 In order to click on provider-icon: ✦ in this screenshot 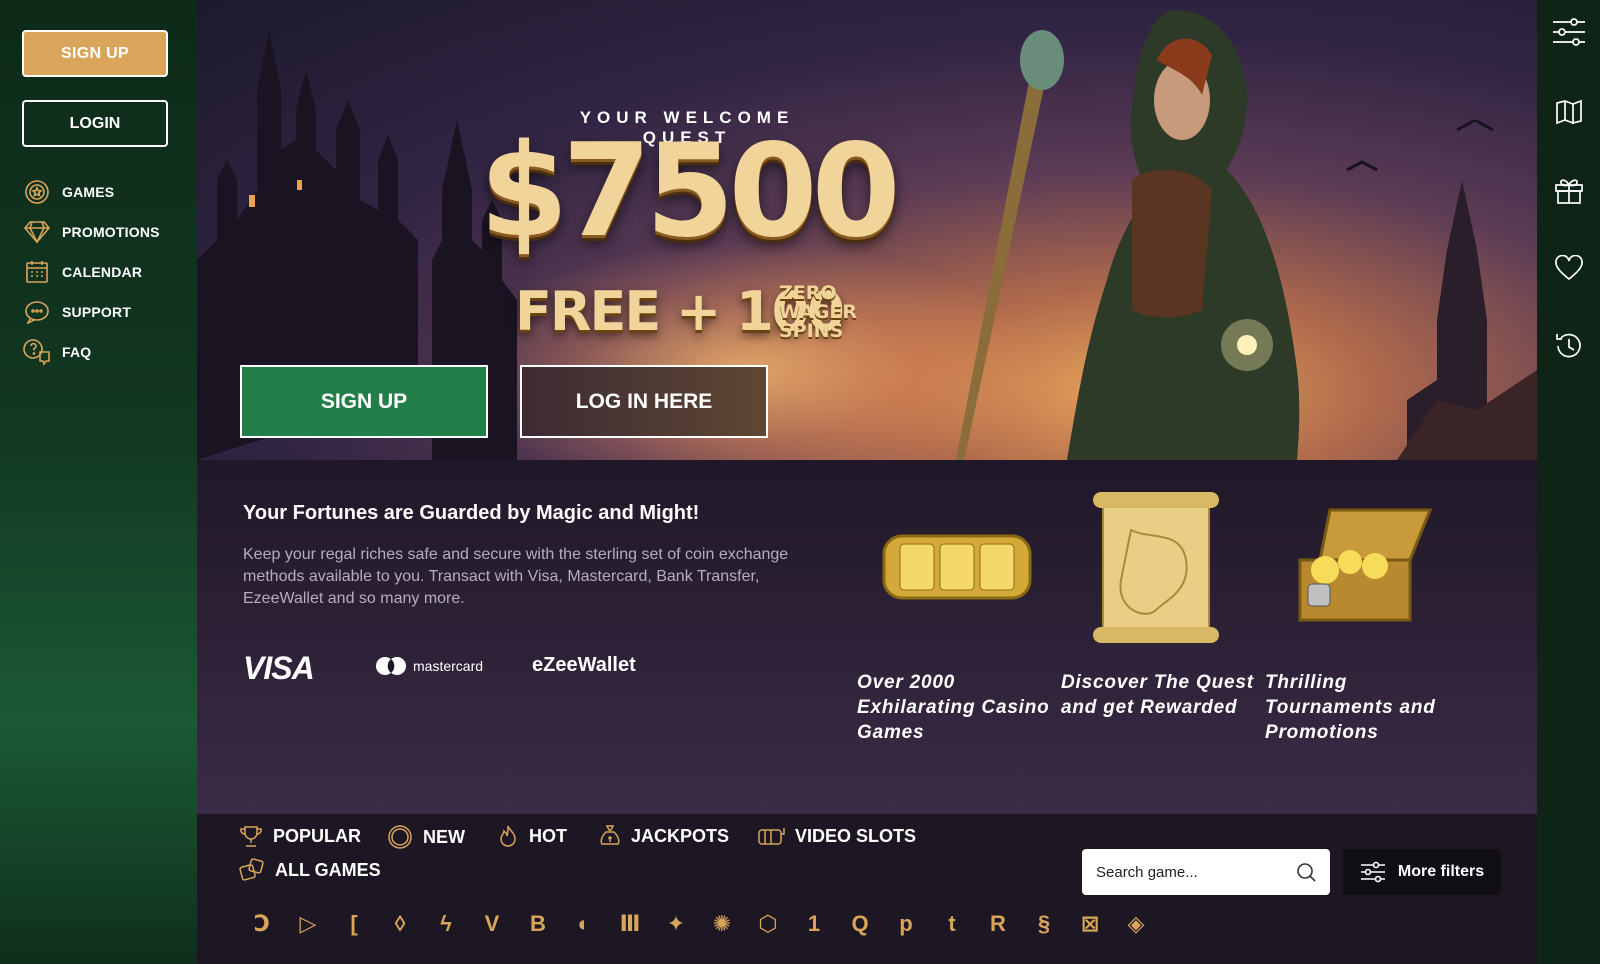, I will do `click(676, 924)`.